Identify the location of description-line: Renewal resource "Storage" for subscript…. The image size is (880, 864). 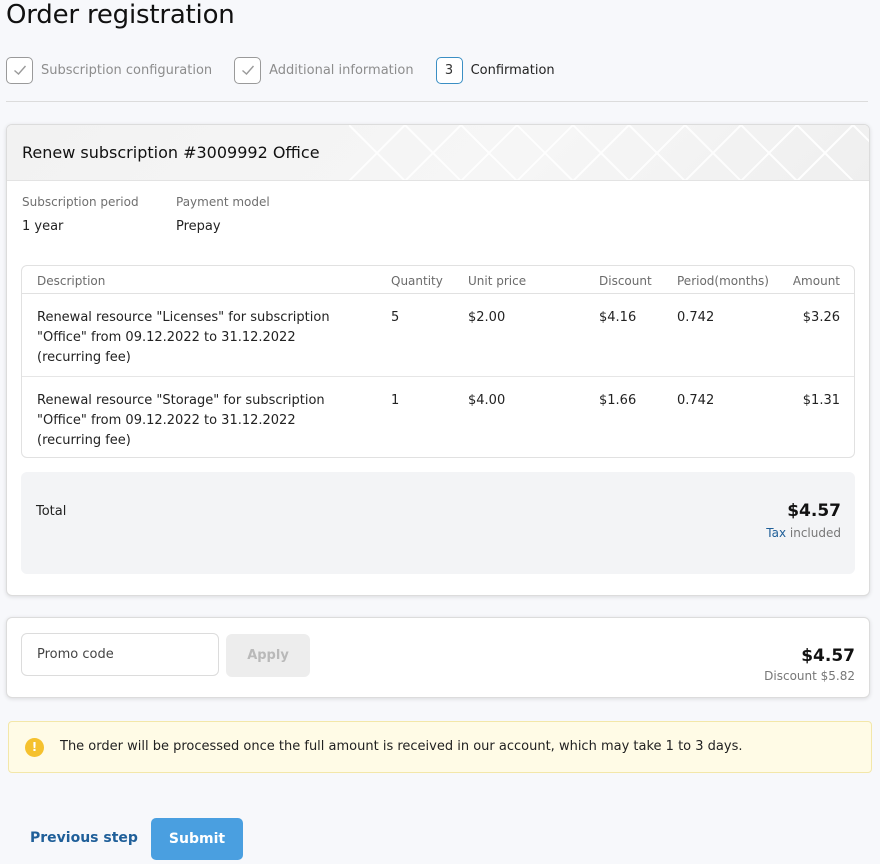
(181, 400).